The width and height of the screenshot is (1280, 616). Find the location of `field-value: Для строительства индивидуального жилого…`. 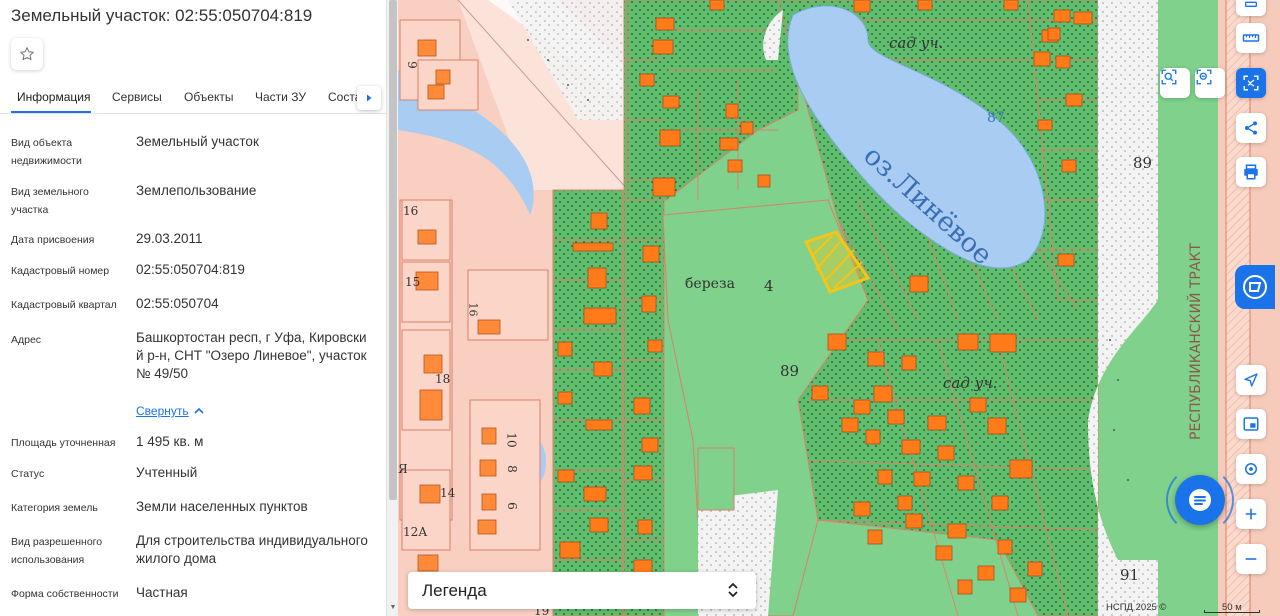

field-value: Для строительства индивидуального жилого… is located at coordinates (252, 549).